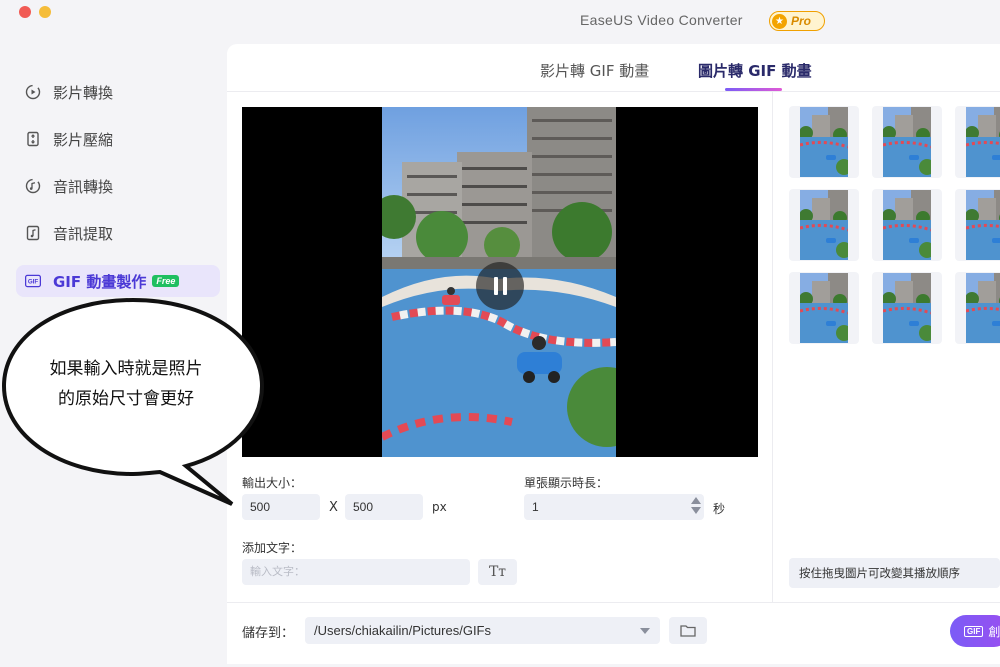  Describe the element at coordinates (118, 233) in the screenshot. I see `sidebar-item-audio-extract: 音訊提取` at that location.